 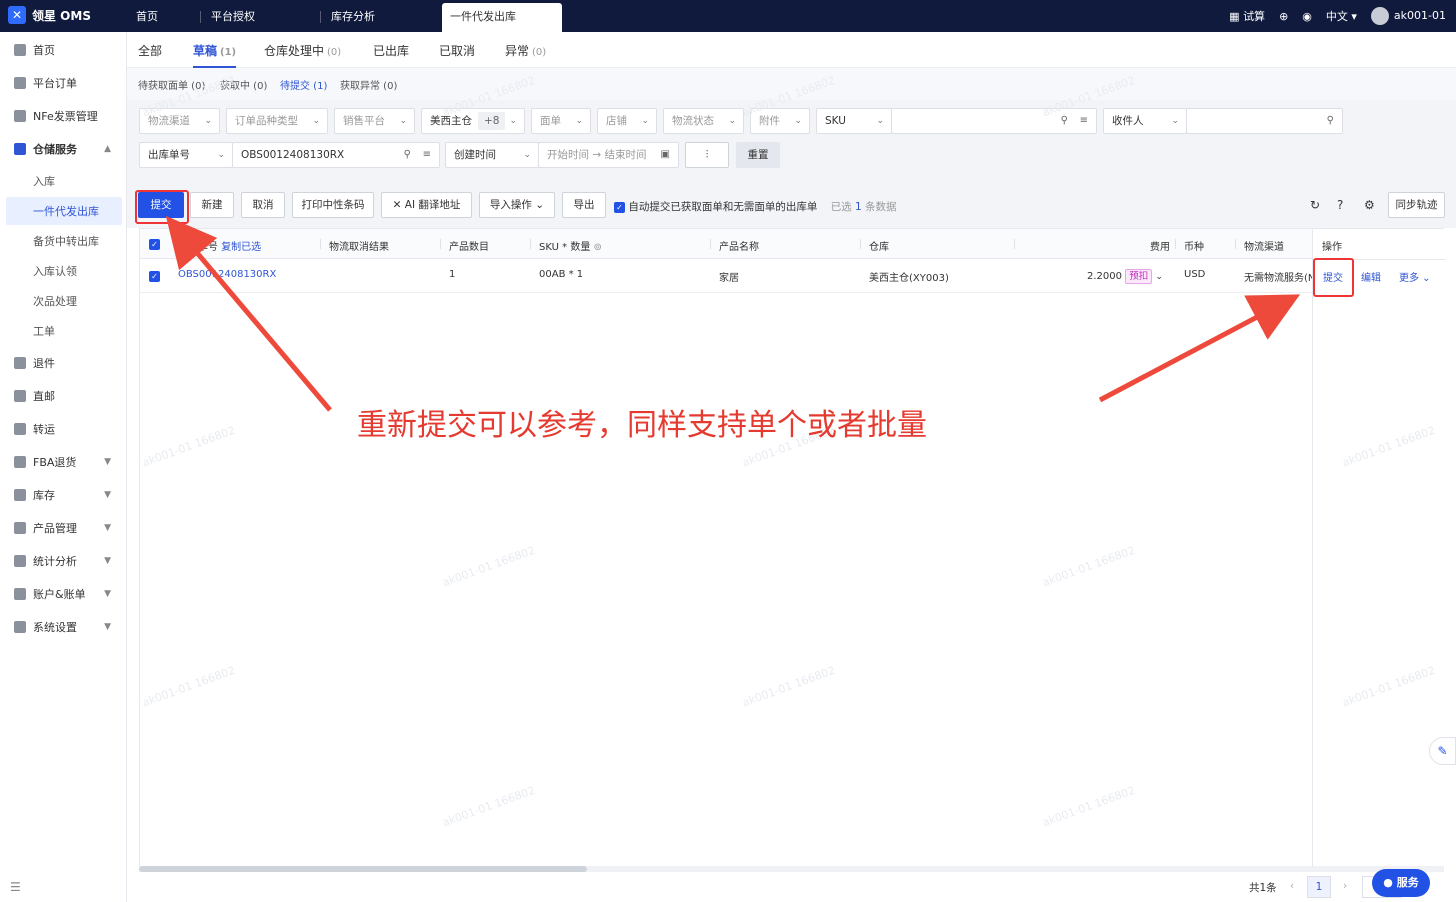 I want to click on arrow-to-submit-button, so click(x=248, y=313).